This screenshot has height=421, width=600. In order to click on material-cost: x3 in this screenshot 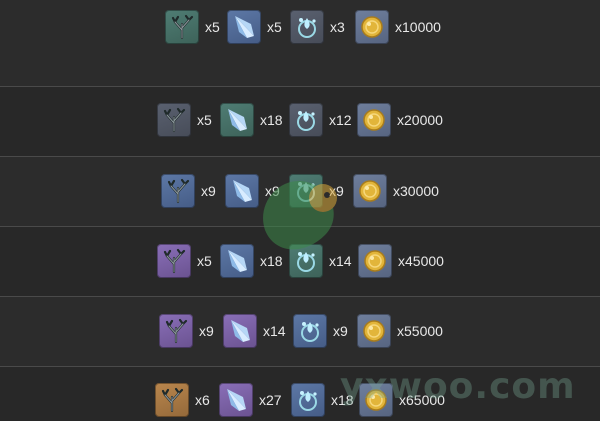, I will do `click(317, 27)`.